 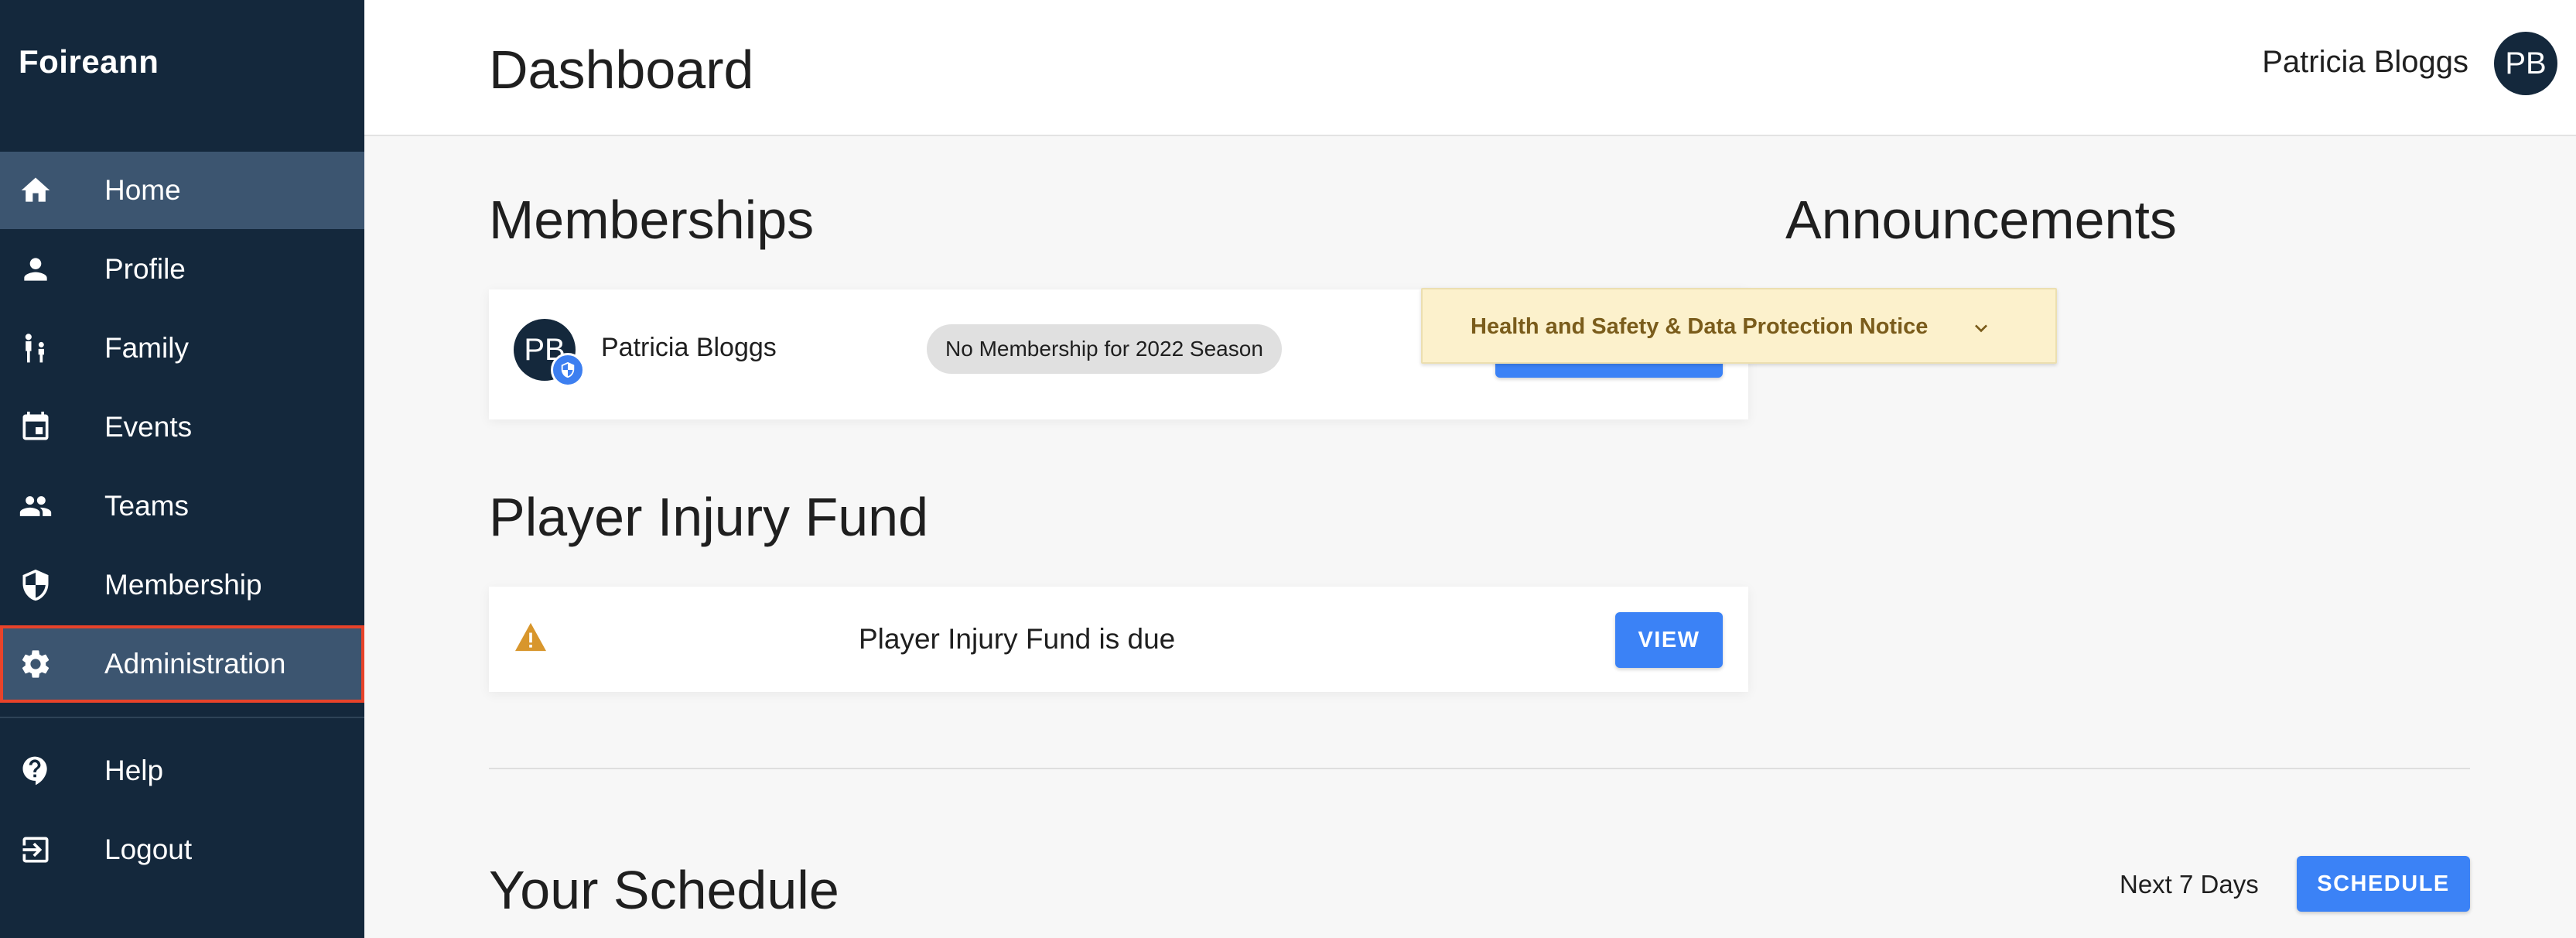 I want to click on sidebar-item-events: Events, so click(x=182, y=427).